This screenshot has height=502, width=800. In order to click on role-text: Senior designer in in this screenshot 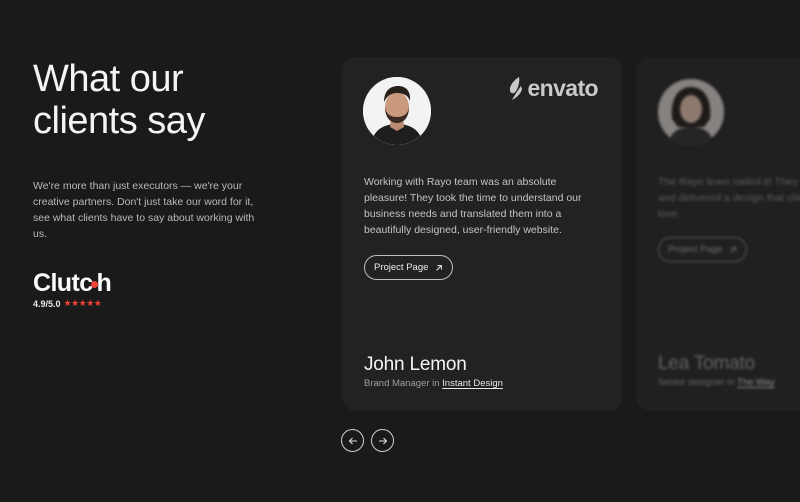, I will do `click(696, 382)`.